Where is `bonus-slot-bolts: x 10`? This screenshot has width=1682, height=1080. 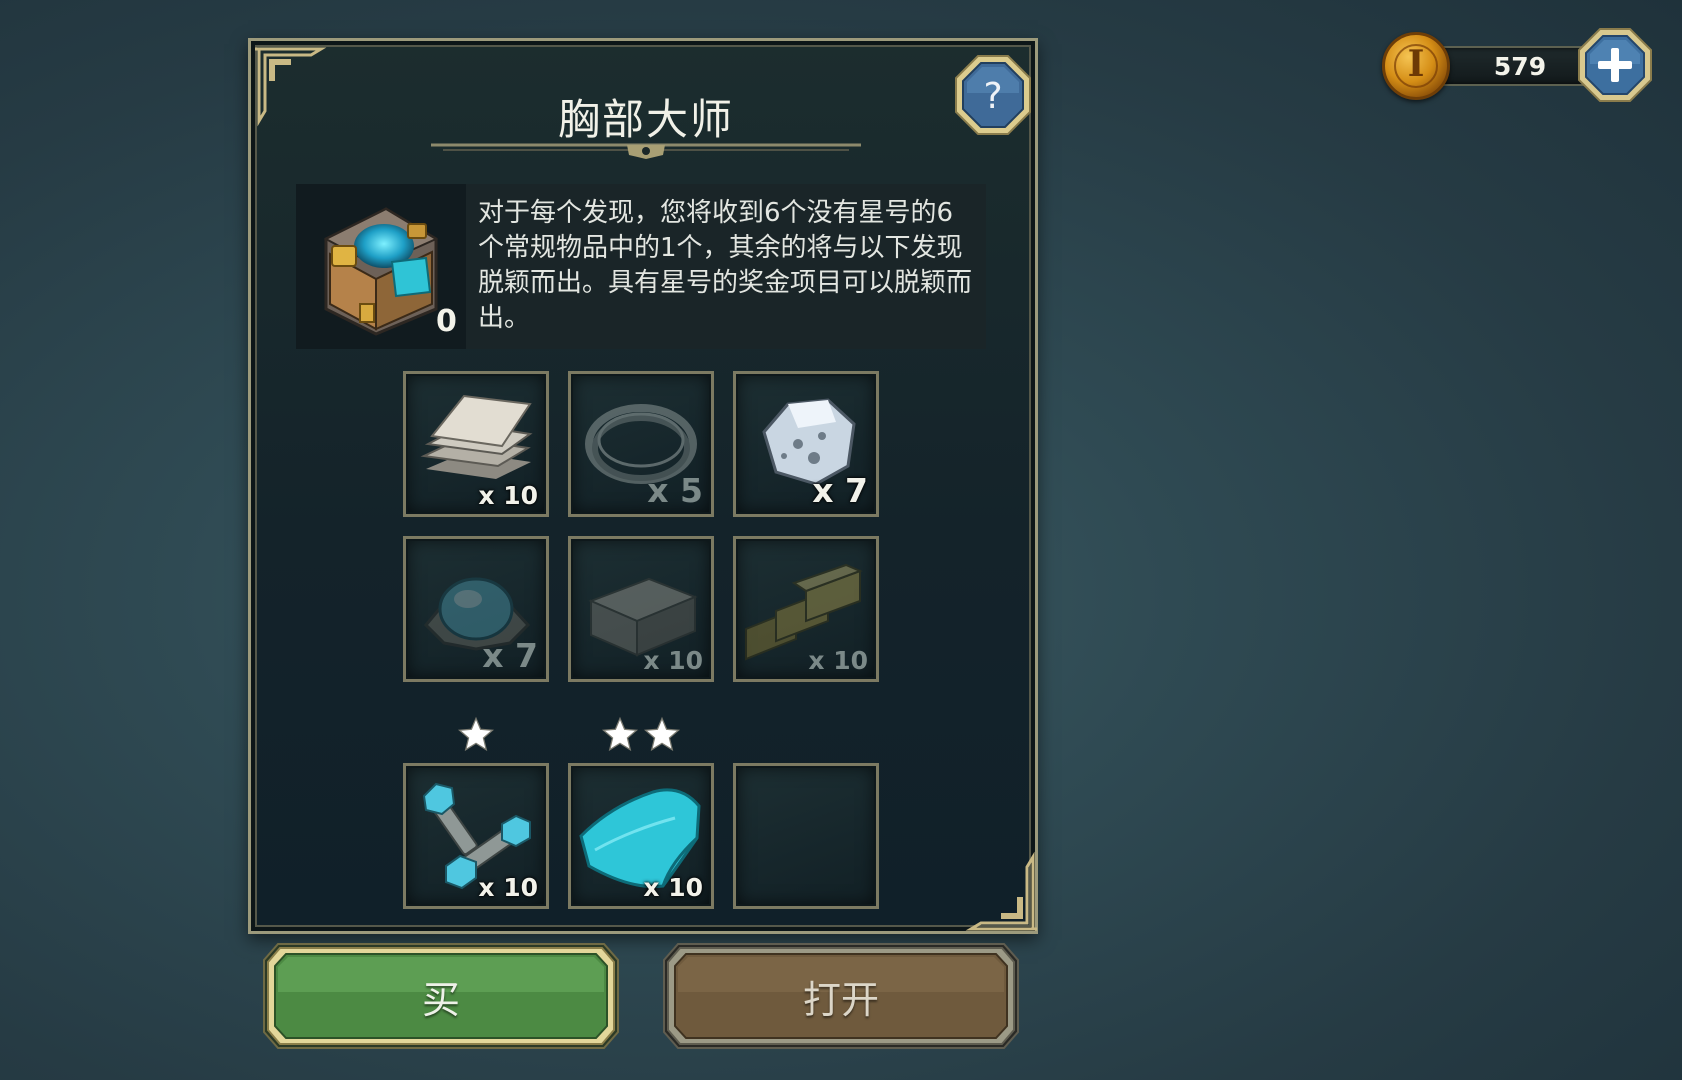
bonus-slot-bolts: x 10 is located at coordinates (476, 836).